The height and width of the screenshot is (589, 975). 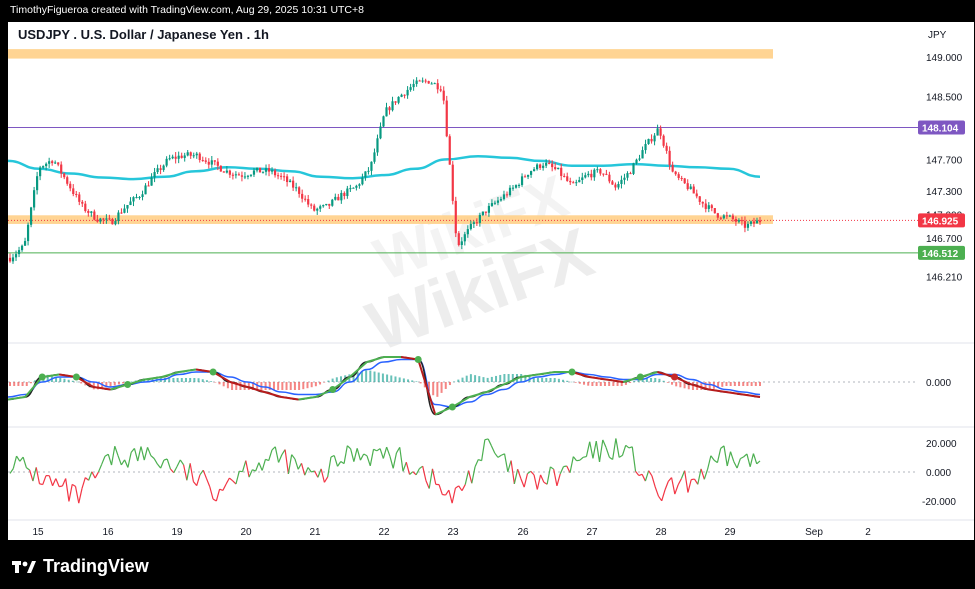 I want to click on tradingview-logo: TradingView, so click(x=80, y=566).